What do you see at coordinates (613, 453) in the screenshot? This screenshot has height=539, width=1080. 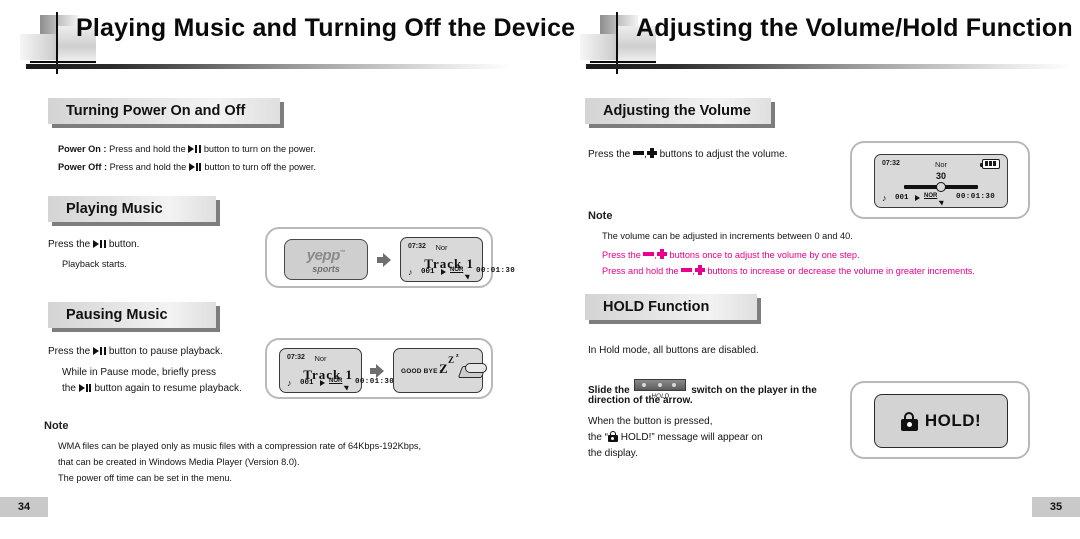 I see `hold-msg3: the display.` at bounding box center [613, 453].